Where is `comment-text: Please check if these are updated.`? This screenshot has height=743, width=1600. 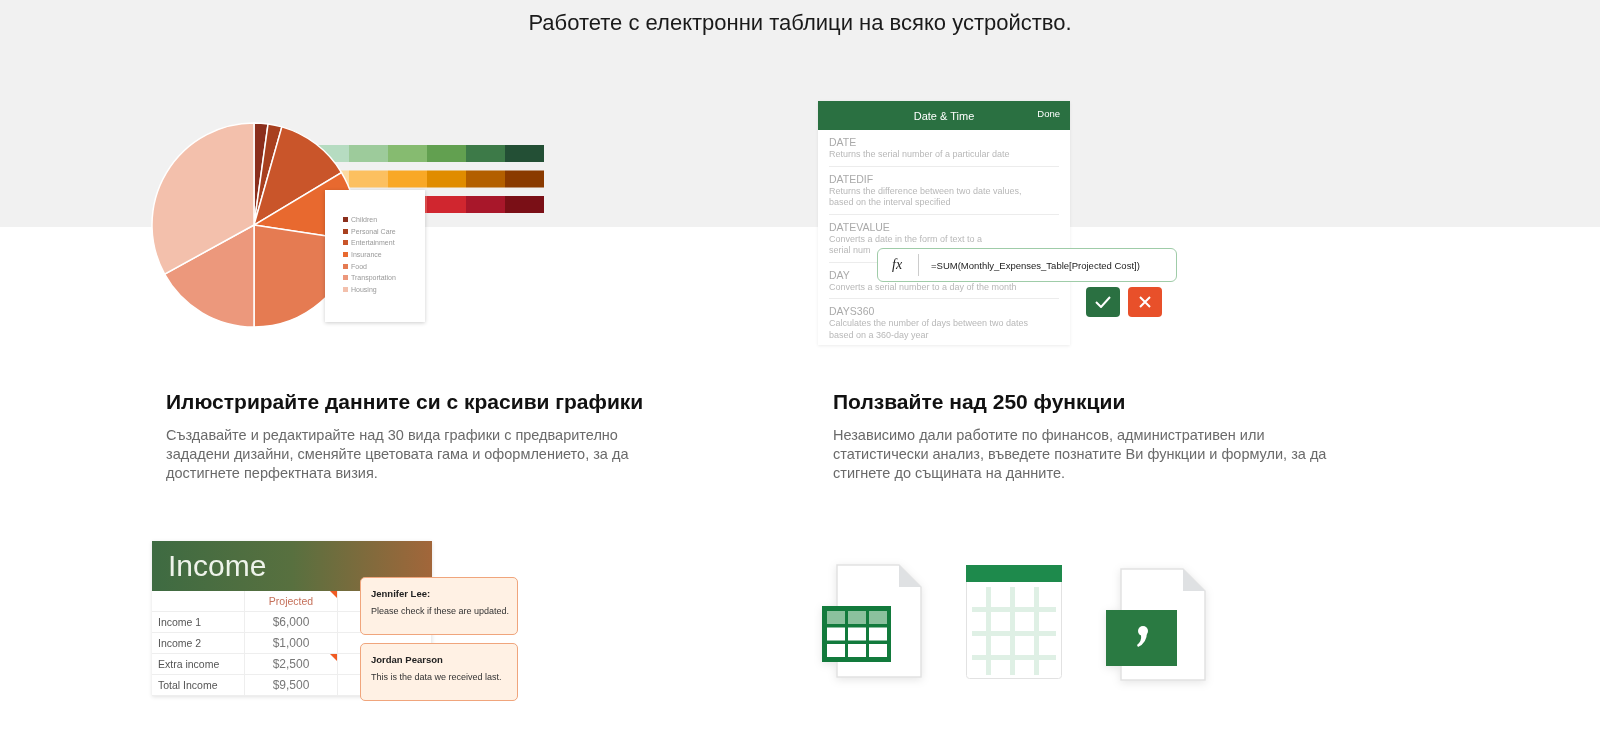 comment-text: Please check if these are updated. is located at coordinates (439, 611).